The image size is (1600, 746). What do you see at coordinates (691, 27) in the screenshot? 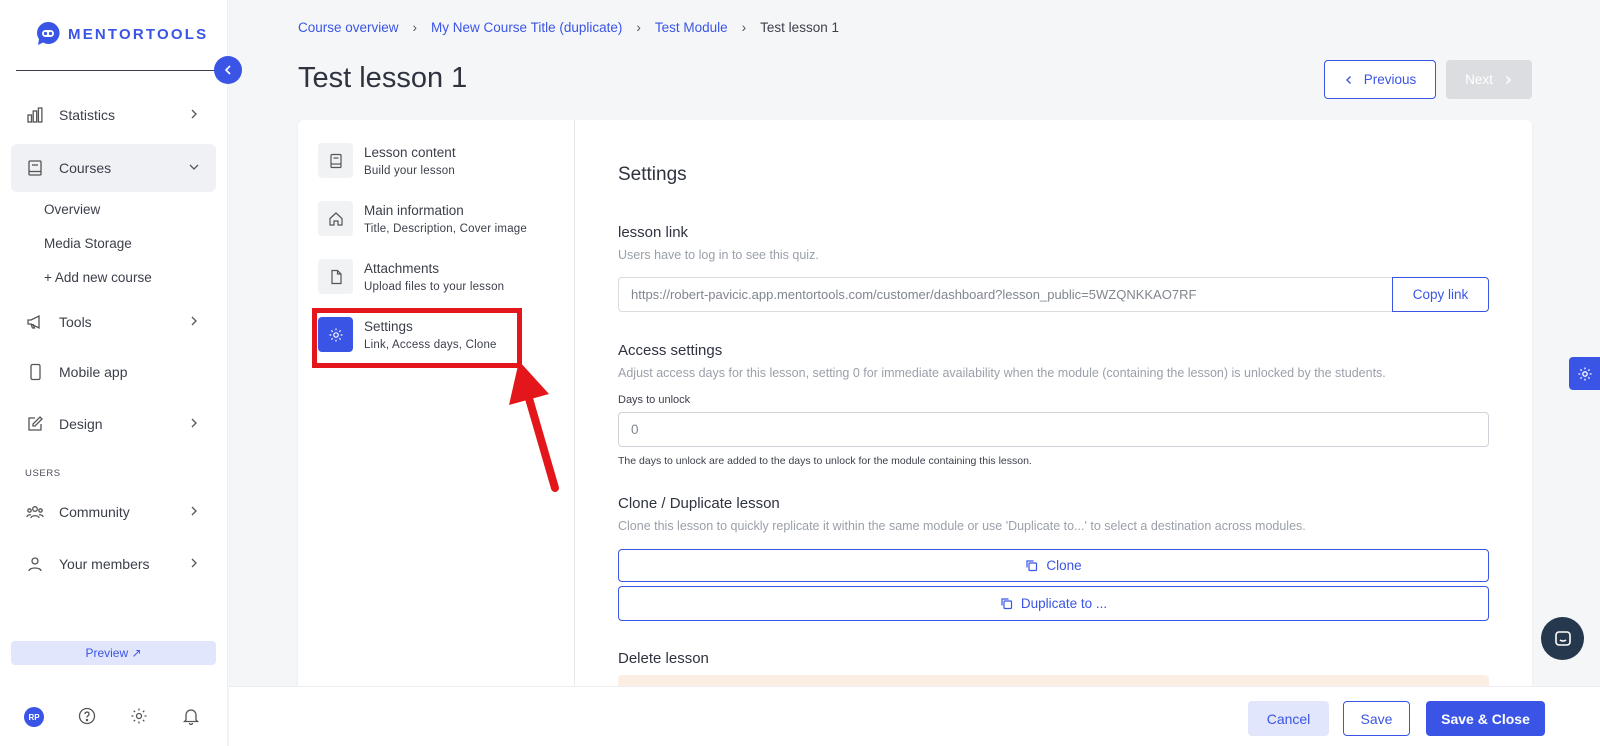
I see `breadcrumb-module: Test Module` at bounding box center [691, 27].